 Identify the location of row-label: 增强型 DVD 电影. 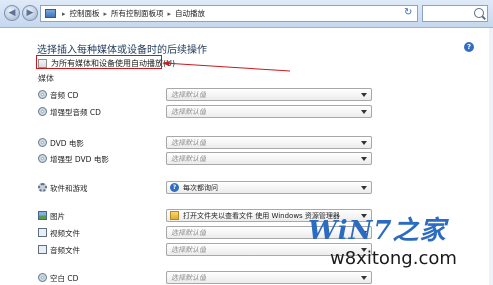
(79, 159).